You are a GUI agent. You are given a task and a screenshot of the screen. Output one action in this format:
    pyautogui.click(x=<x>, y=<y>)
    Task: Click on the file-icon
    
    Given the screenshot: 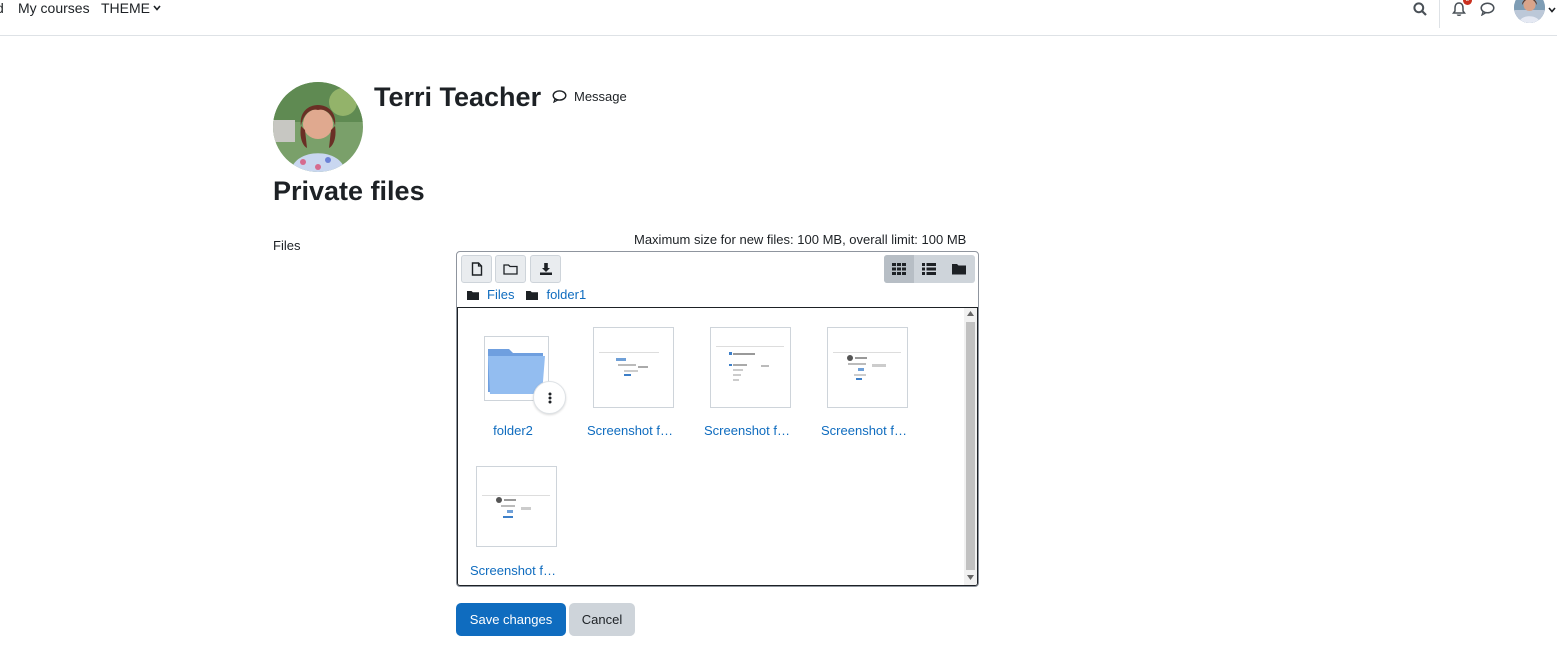 What is the action you would take?
    pyautogui.click(x=476, y=269)
    